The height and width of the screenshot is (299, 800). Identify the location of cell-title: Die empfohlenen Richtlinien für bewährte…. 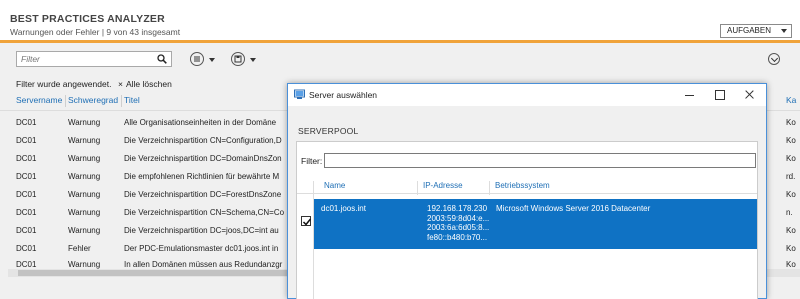
(202, 176).